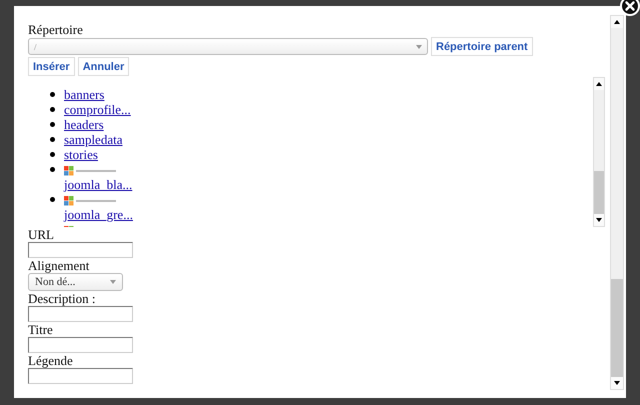 This screenshot has height=405, width=640. I want to click on action-button: Annuler, so click(104, 66).